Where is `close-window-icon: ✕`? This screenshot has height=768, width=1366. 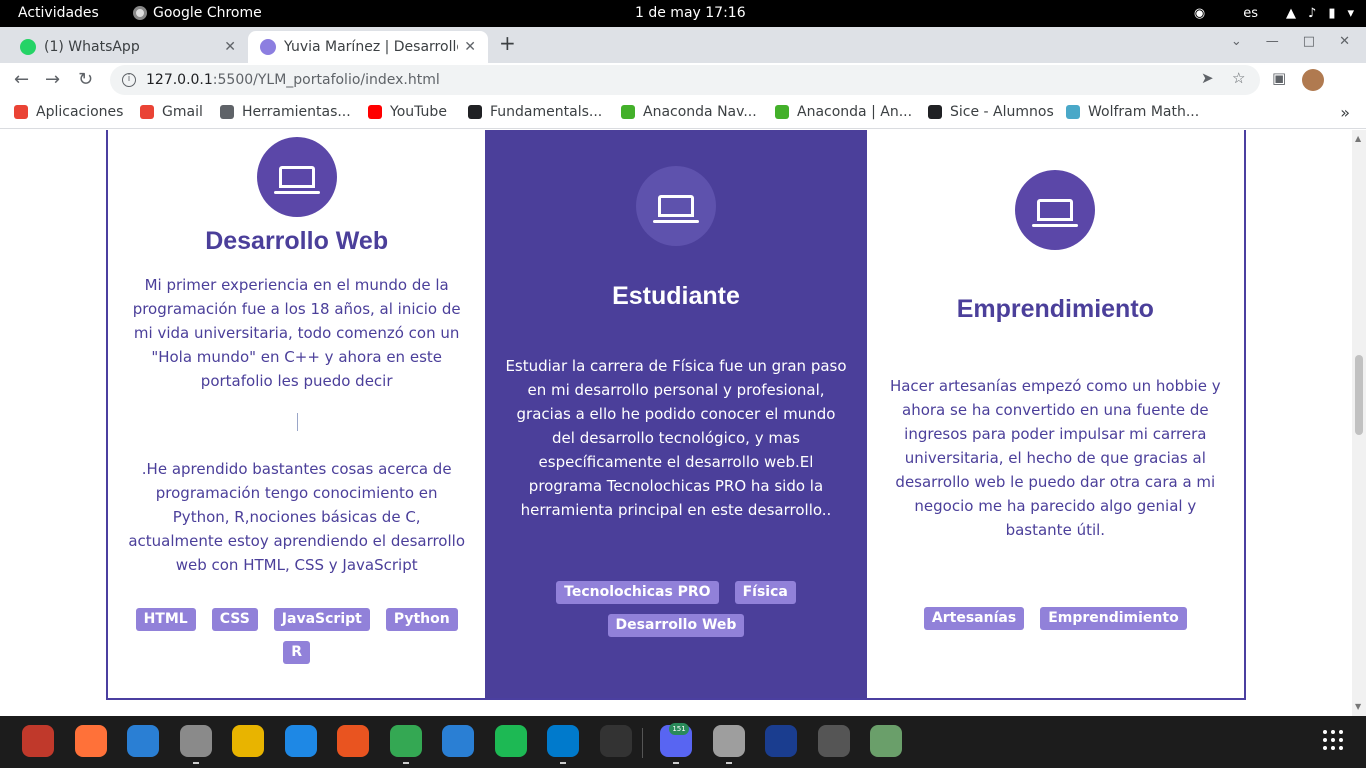
close-window-icon: ✕ is located at coordinates (1344, 41).